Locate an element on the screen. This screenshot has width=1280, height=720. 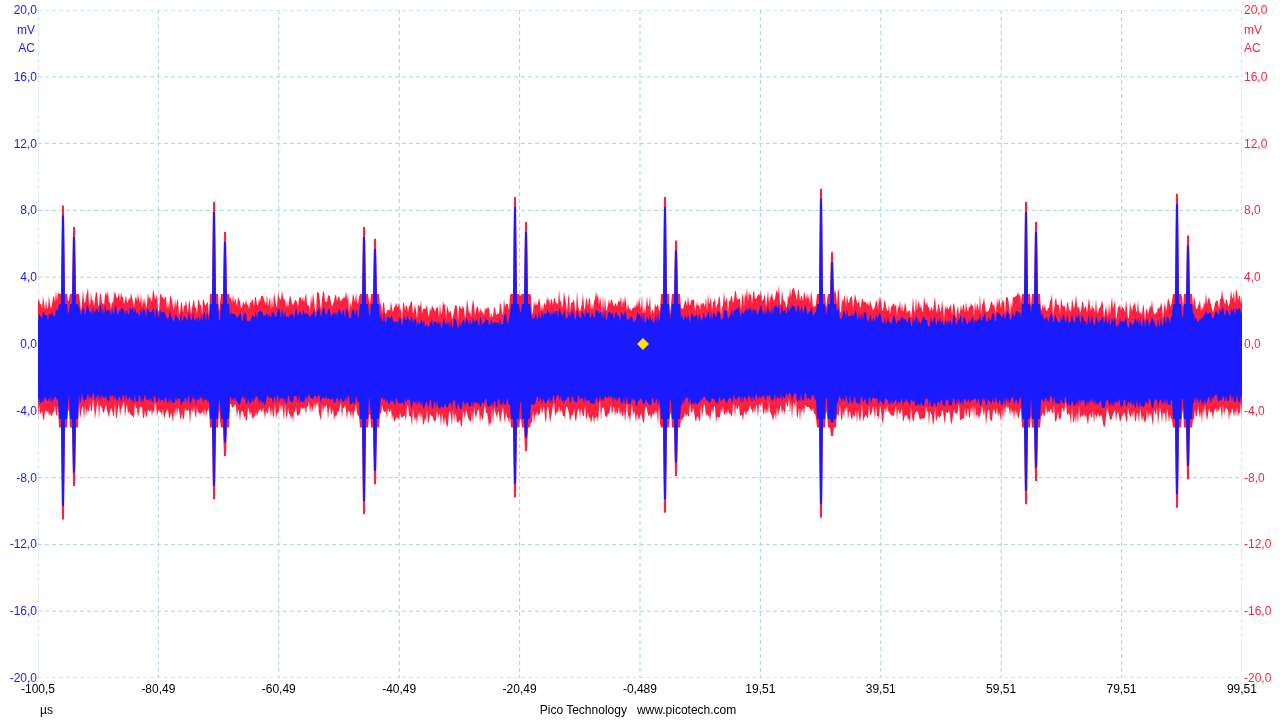
axis-tick-label: 99,51 is located at coordinates (1241, 689).